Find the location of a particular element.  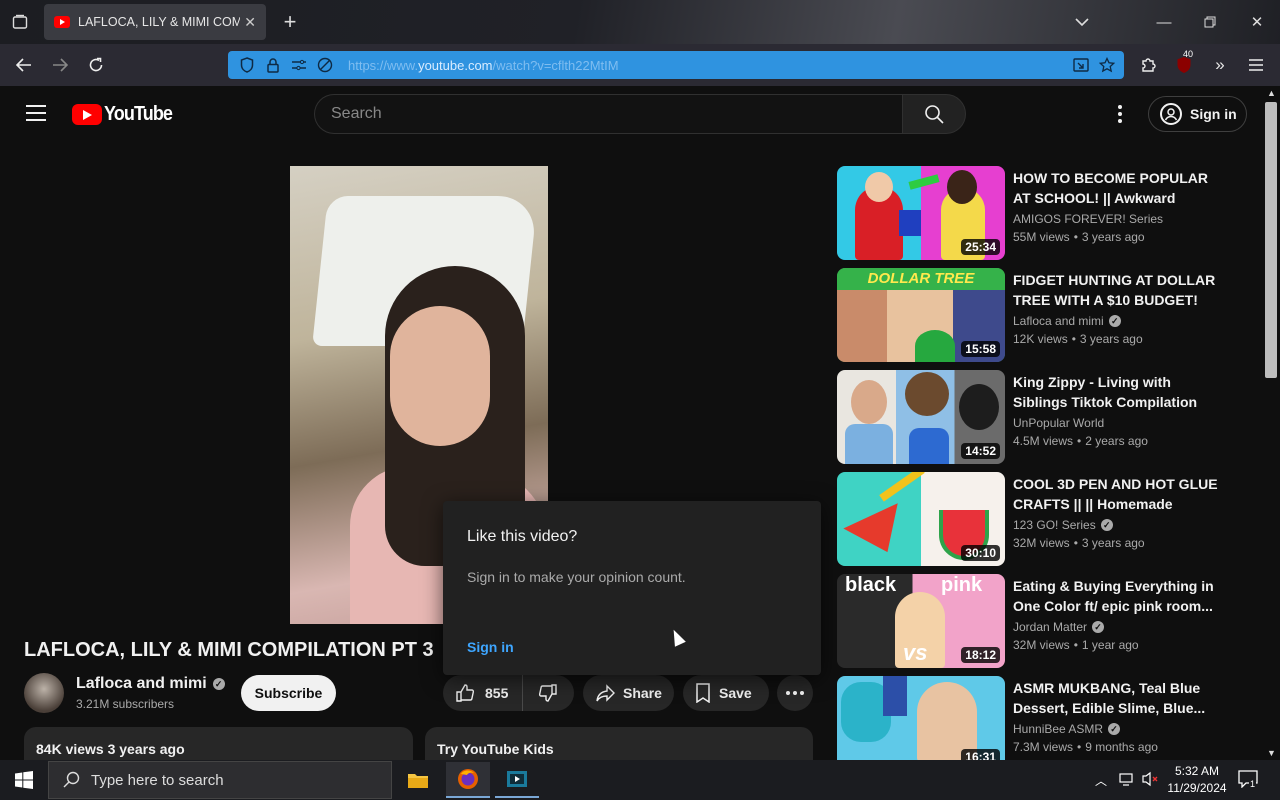

channel-avatar is located at coordinates (44, 693).